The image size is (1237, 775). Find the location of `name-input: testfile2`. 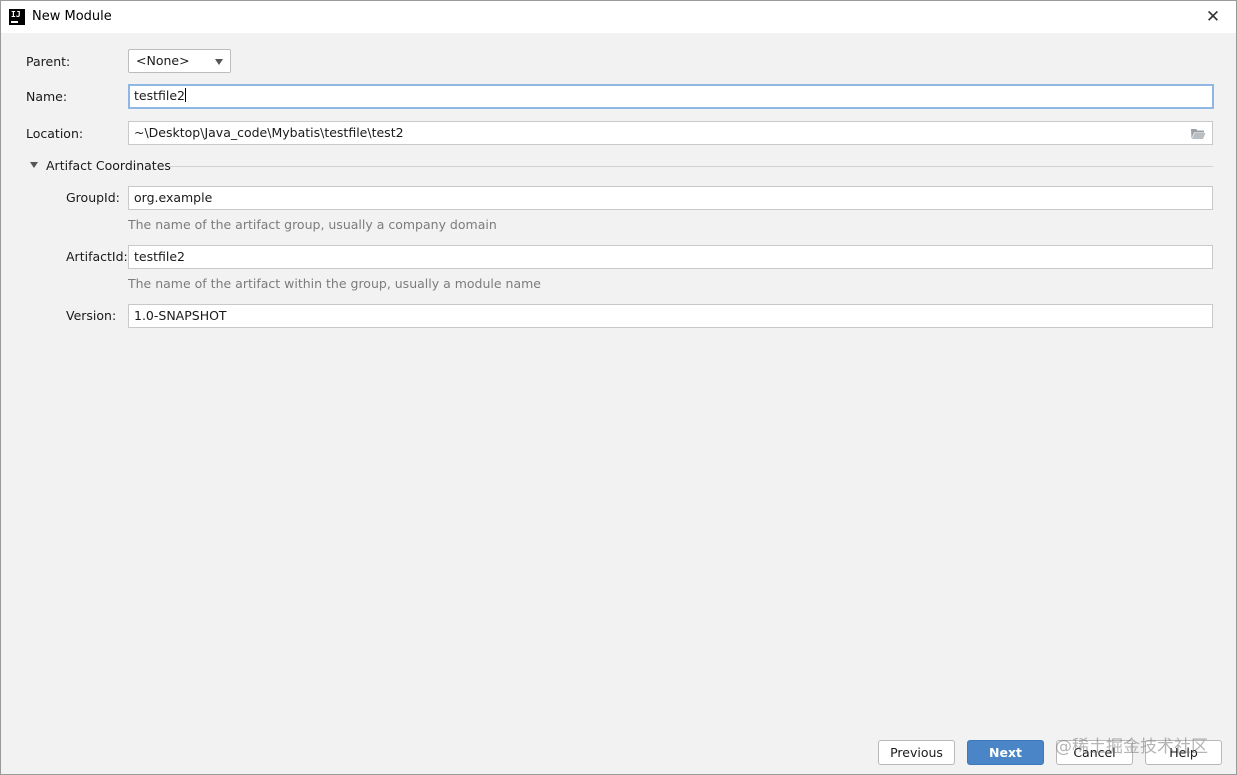

name-input: testfile2 is located at coordinates (671, 96).